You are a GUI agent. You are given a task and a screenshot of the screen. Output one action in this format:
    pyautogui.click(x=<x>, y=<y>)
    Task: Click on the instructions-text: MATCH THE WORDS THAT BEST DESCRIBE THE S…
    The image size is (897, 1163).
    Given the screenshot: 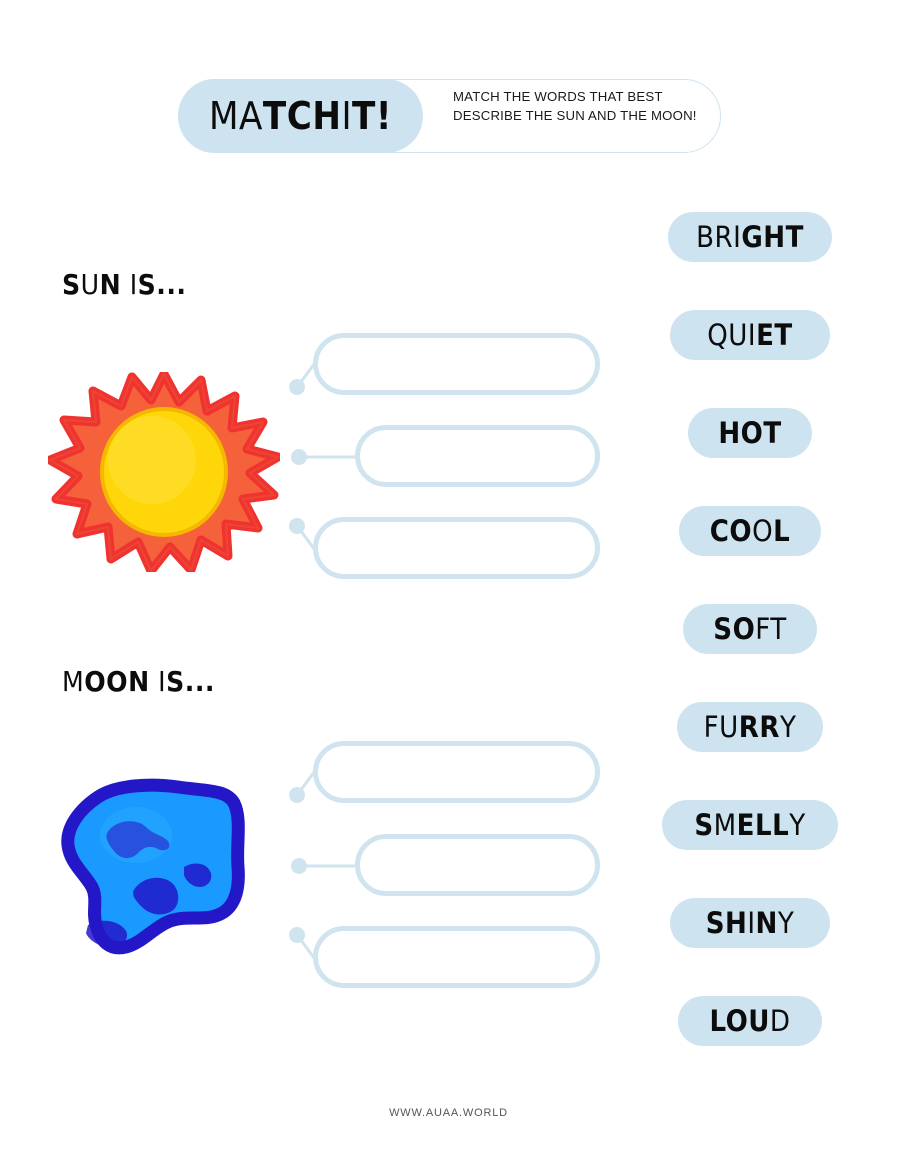 What is the action you would take?
    pyautogui.click(x=575, y=106)
    